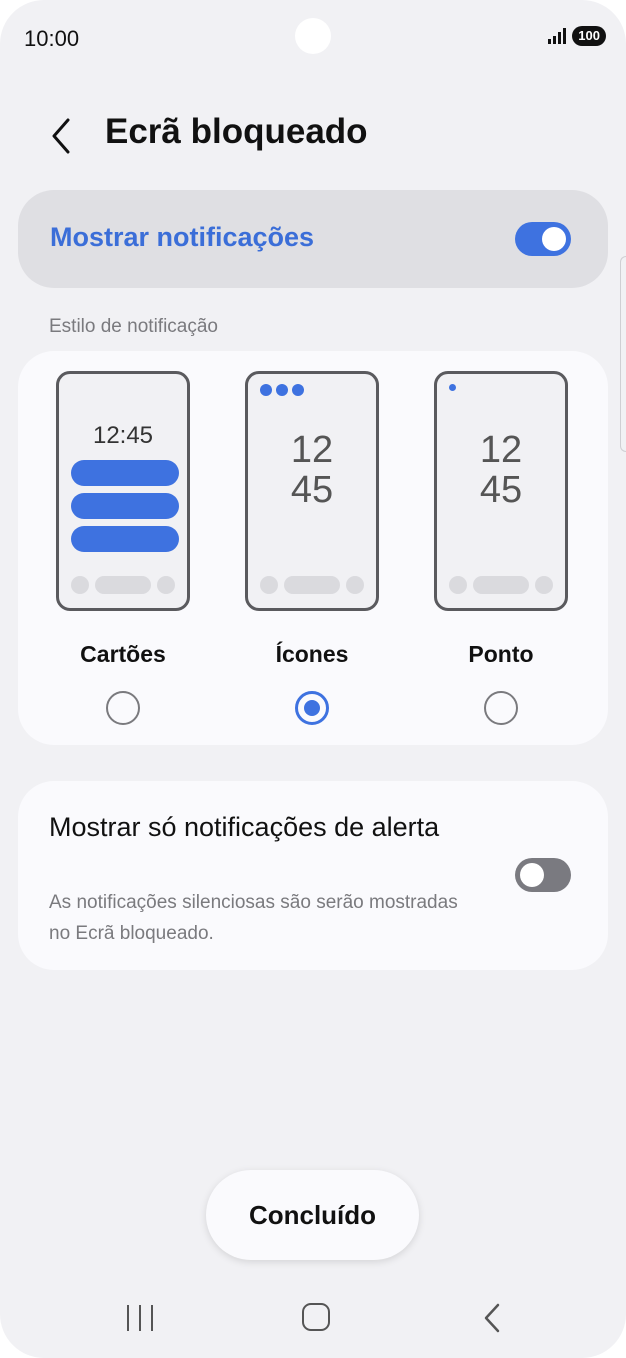 The width and height of the screenshot is (626, 1358). What do you see at coordinates (182, 237) in the screenshot?
I see `show-notifications-label: Mostrar notificações` at bounding box center [182, 237].